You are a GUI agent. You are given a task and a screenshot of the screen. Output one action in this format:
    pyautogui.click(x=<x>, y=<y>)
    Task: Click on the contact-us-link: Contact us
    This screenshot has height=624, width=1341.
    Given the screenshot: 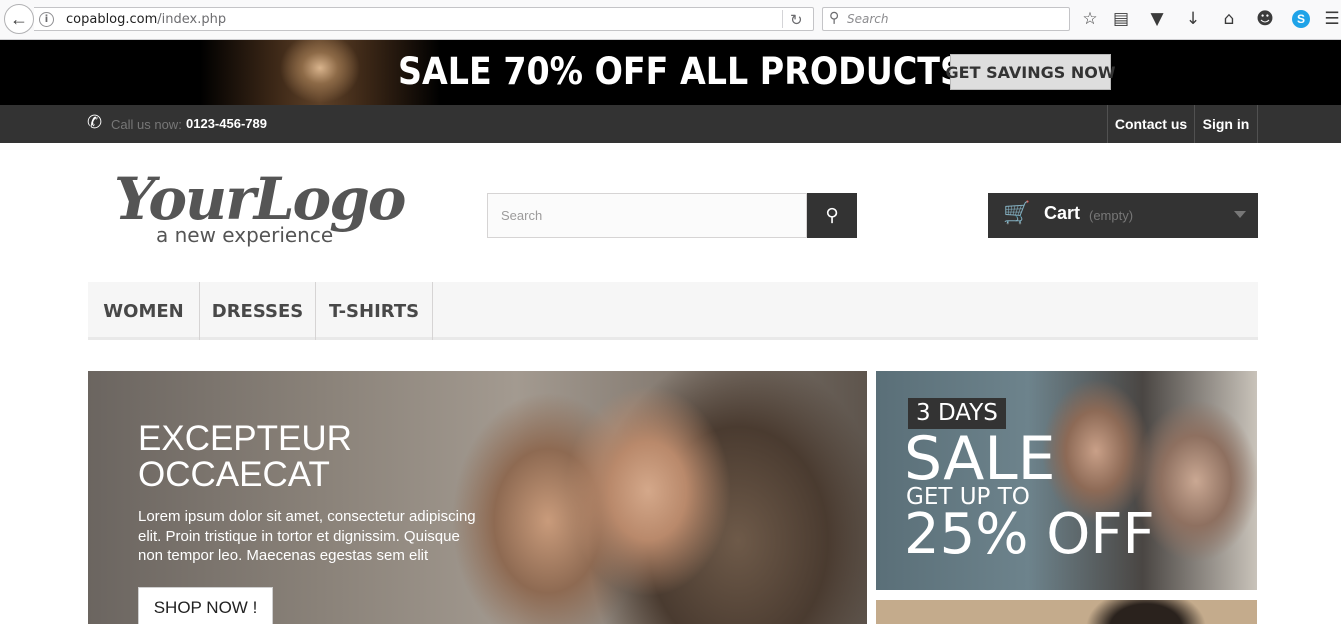 What is the action you would take?
    pyautogui.click(x=1150, y=124)
    